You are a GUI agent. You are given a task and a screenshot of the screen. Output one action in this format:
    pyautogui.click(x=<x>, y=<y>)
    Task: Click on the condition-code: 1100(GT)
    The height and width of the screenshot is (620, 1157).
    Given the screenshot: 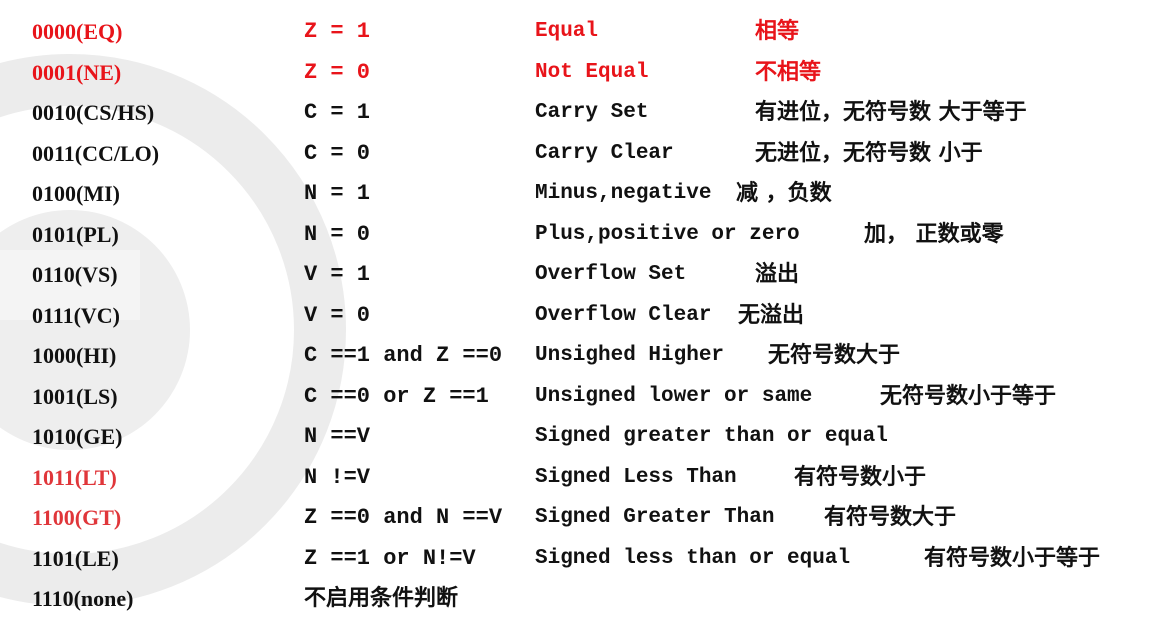 What is the action you would take?
    pyautogui.click(x=77, y=517)
    